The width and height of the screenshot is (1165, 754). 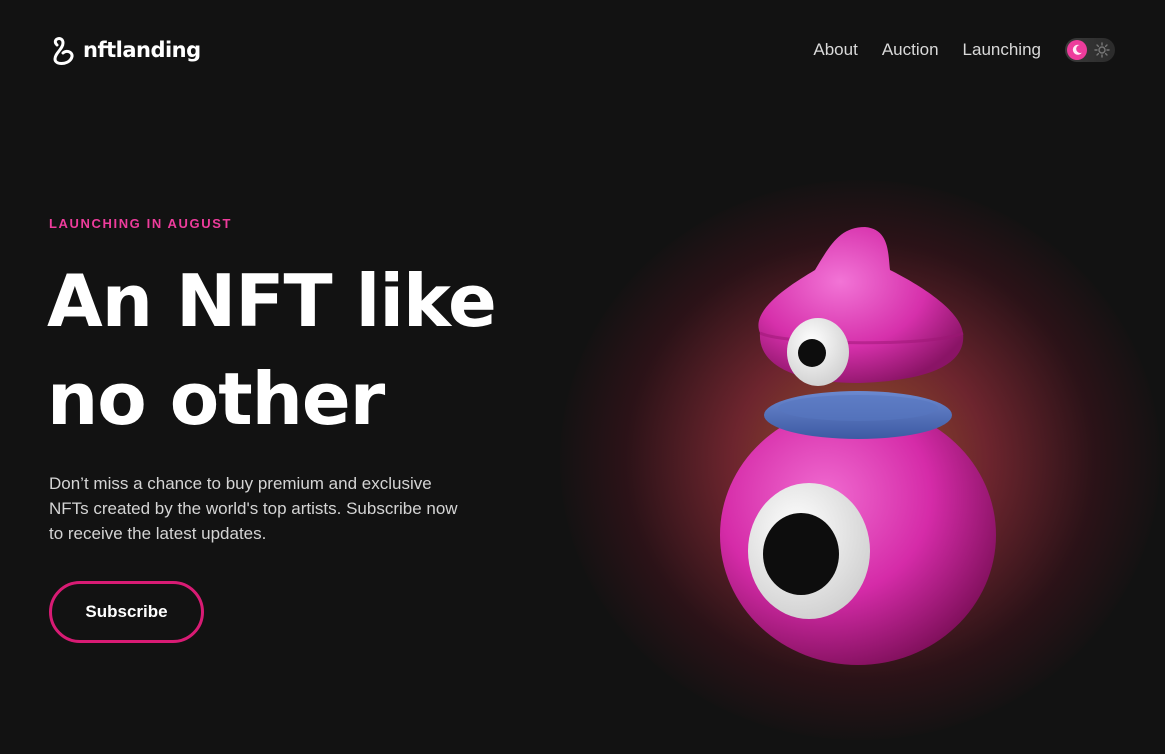 What do you see at coordinates (141, 223) in the screenshot?
I see `hero-eyebrow: LAUNCHING IN AUGUST` at bounding box center [141, 223].